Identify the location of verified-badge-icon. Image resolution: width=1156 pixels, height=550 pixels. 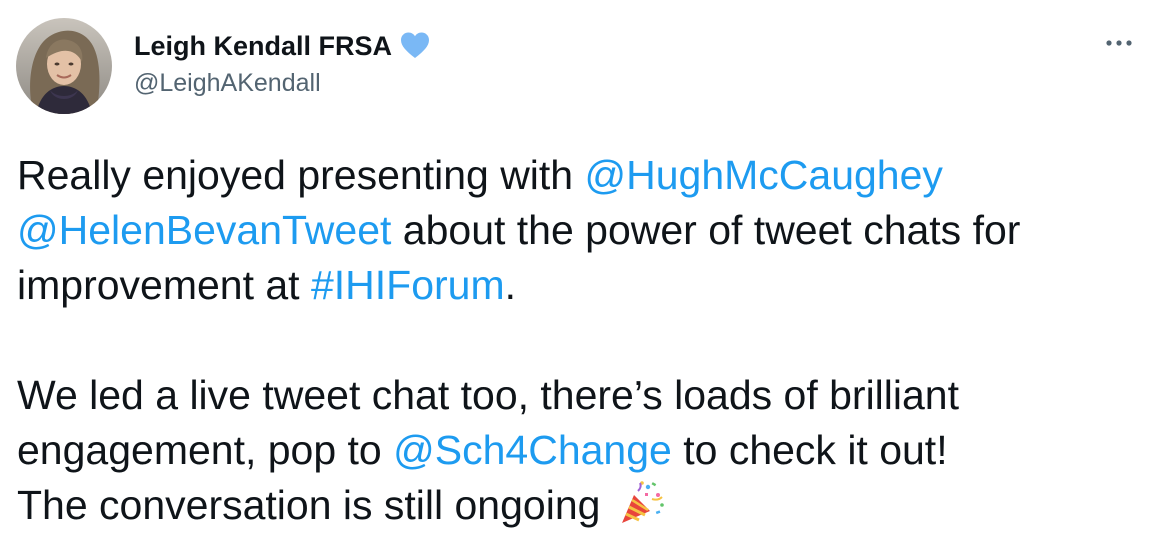
(415, 45).